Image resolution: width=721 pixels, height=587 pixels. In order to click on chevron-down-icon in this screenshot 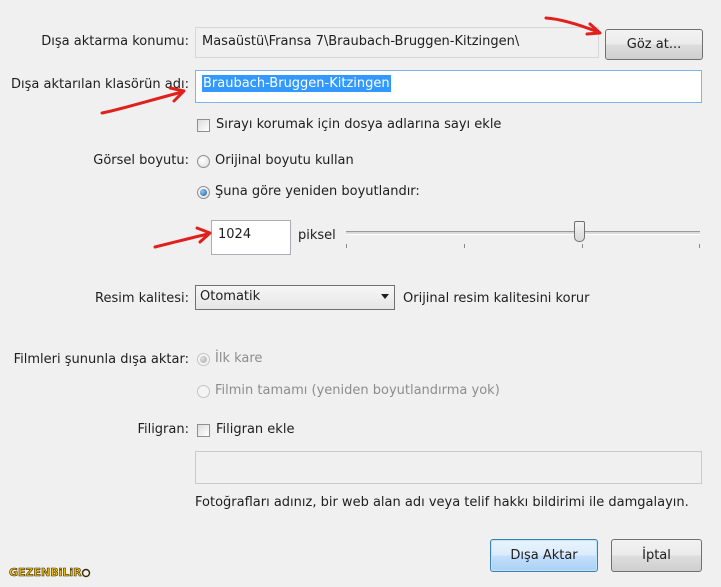, I will do `click(385, 296)`.